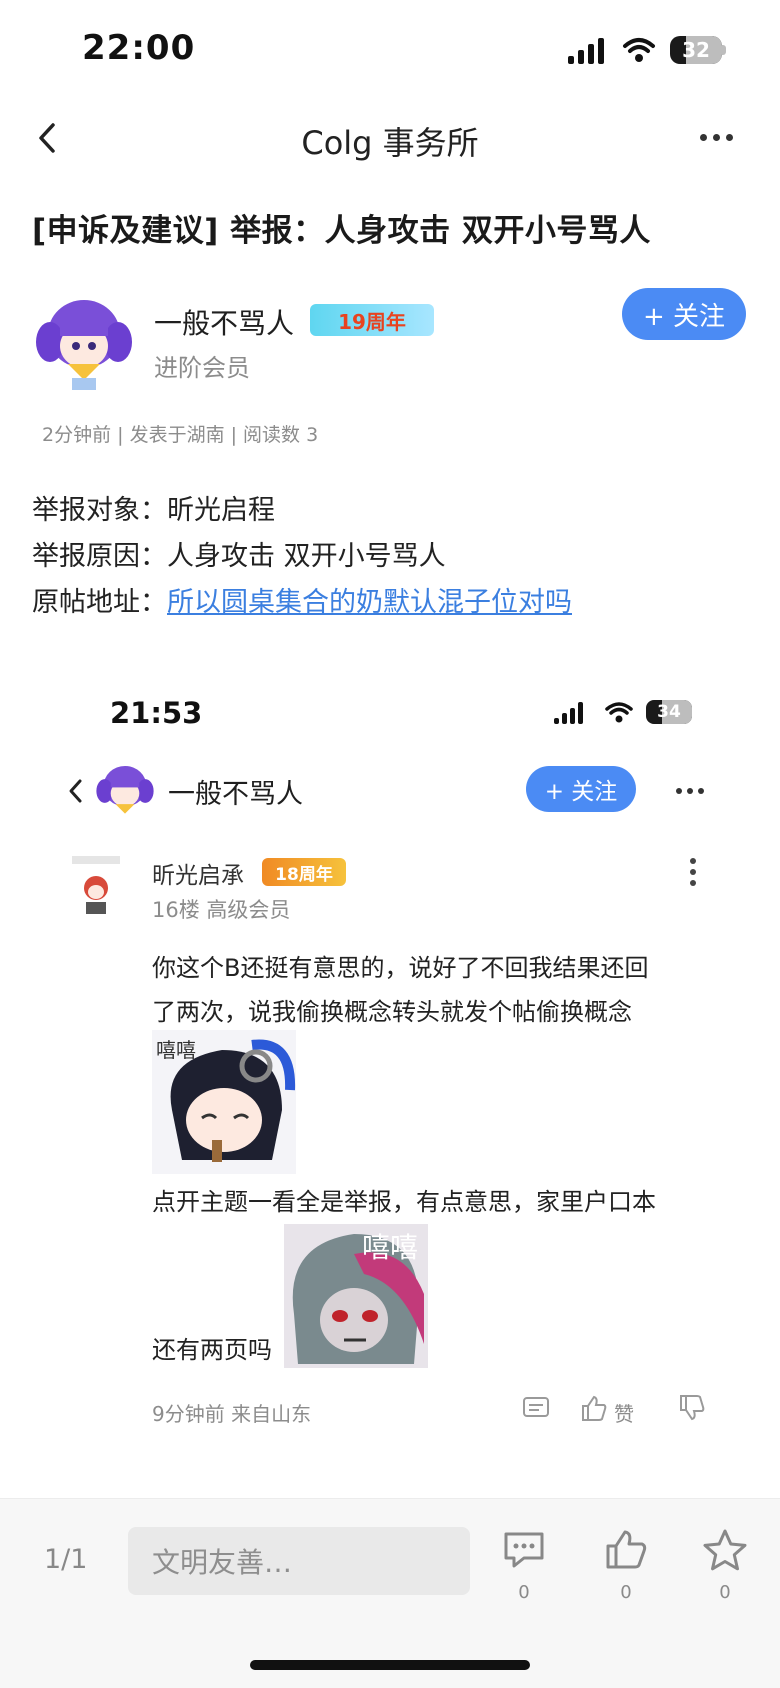 The width and height of the screenshot is (780, 1688). Describe the element at coordinates (392, 1012) in the screenshot. I see `comment-line-2: 了两次，说我偷换概念转头就发个帖偷换概念` at that location.